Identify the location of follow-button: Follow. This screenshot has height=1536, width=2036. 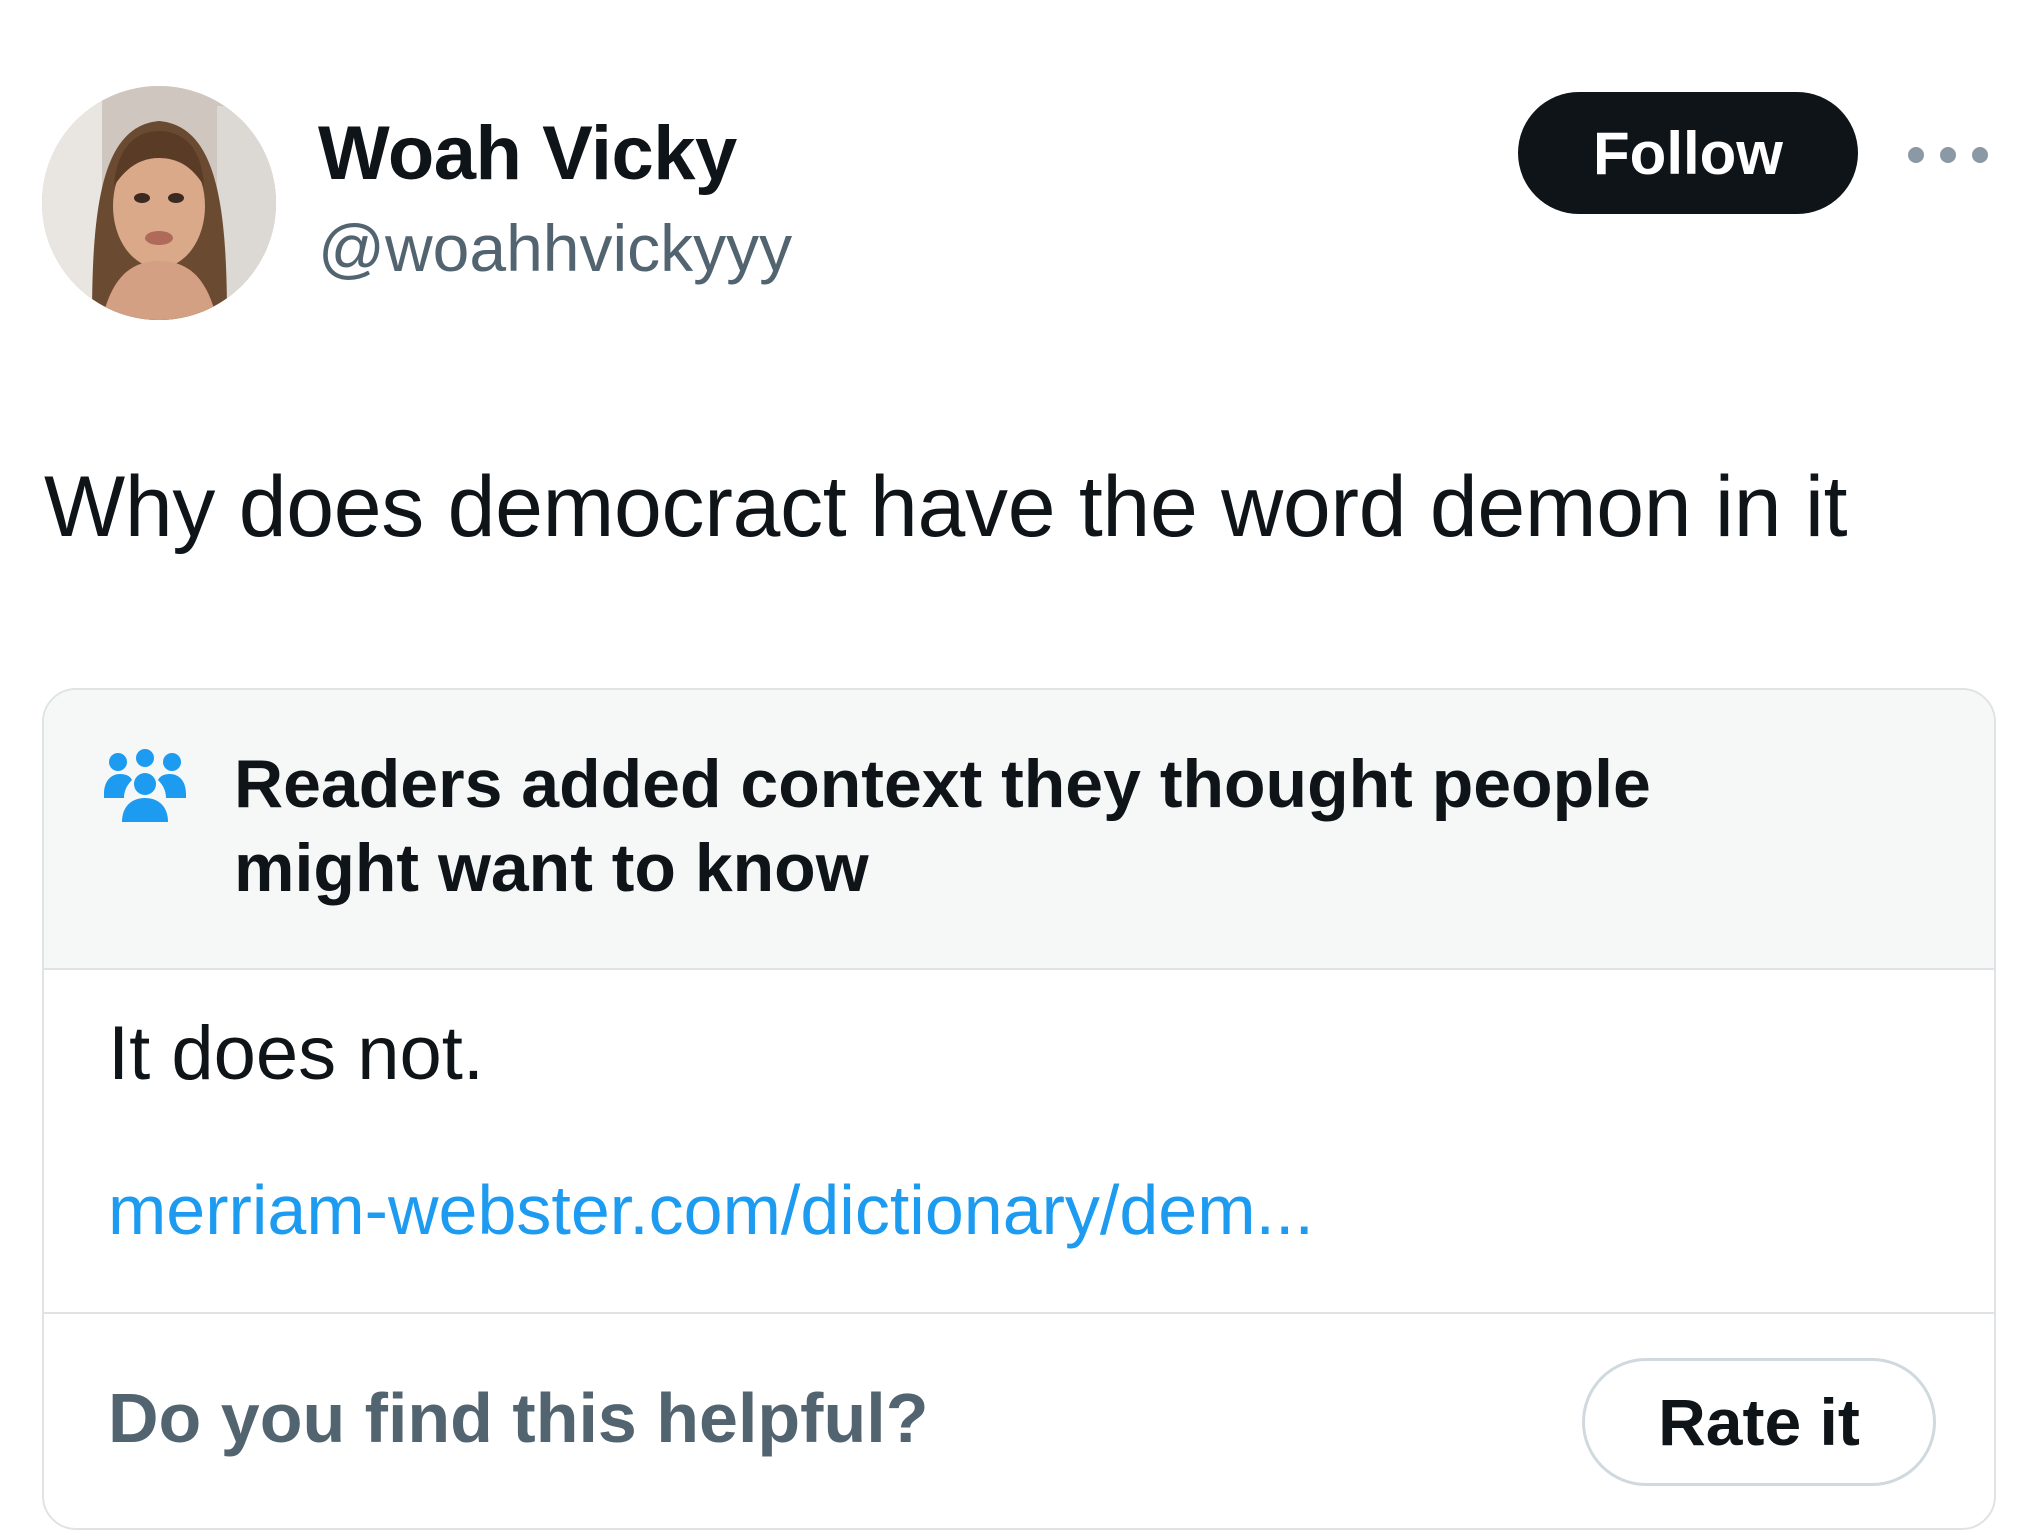
(1688, 153).